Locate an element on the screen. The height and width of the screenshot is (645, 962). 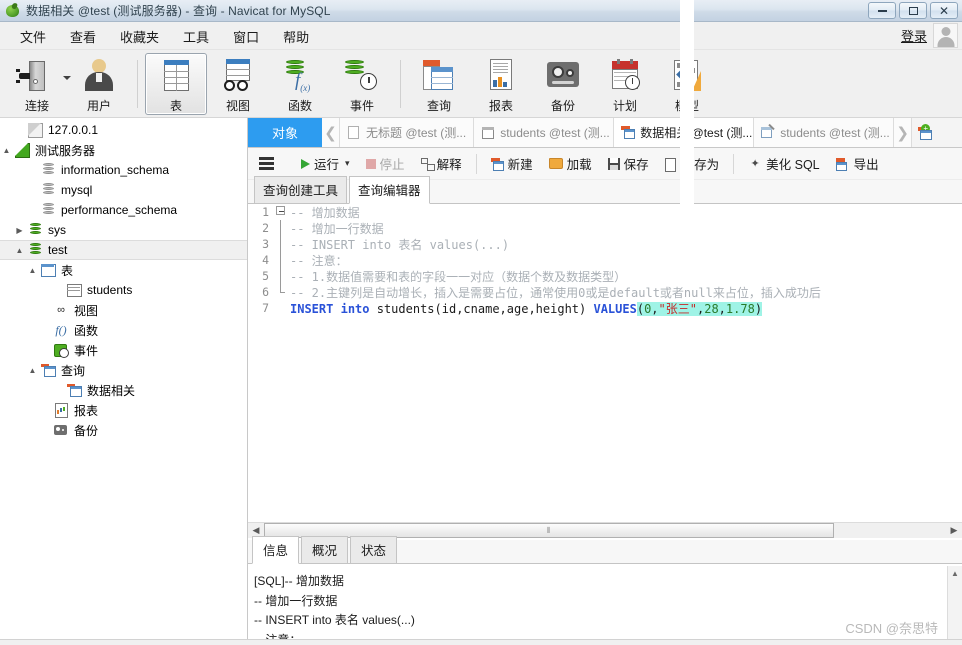
toolbar-report: 报表 is located at coordinates (501, 84).